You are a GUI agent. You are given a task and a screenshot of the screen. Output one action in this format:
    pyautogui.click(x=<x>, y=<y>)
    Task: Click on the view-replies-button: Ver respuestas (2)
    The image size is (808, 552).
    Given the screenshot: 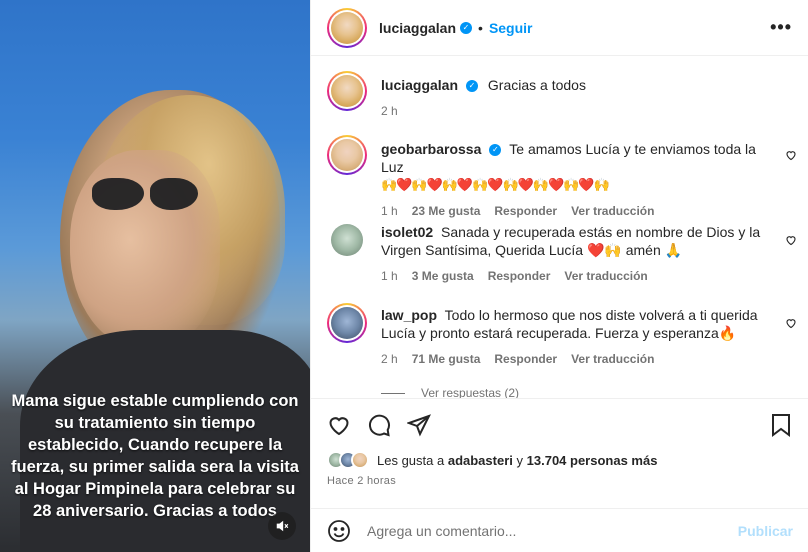 What is the action you would take?
    pyautogui.click(x=450, y=392)
    